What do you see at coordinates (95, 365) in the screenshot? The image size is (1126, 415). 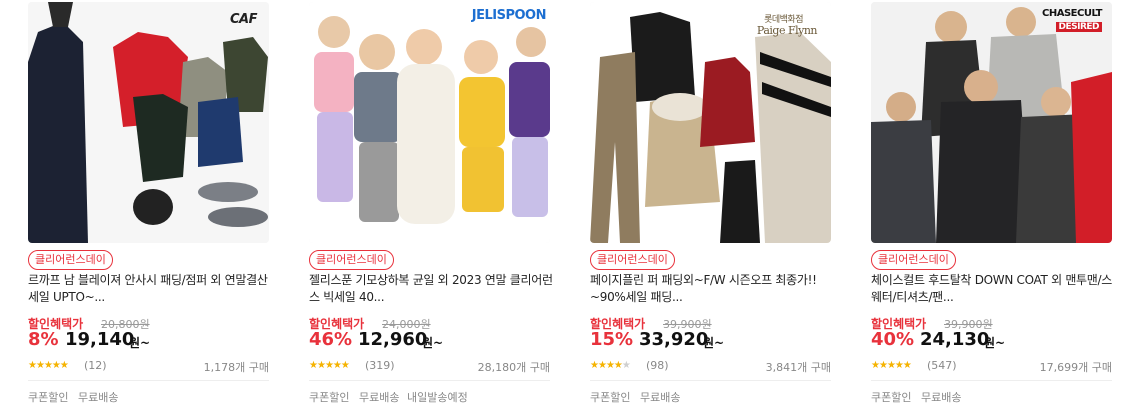 I see `review-count: (12)` at bounding box center [95, 365].